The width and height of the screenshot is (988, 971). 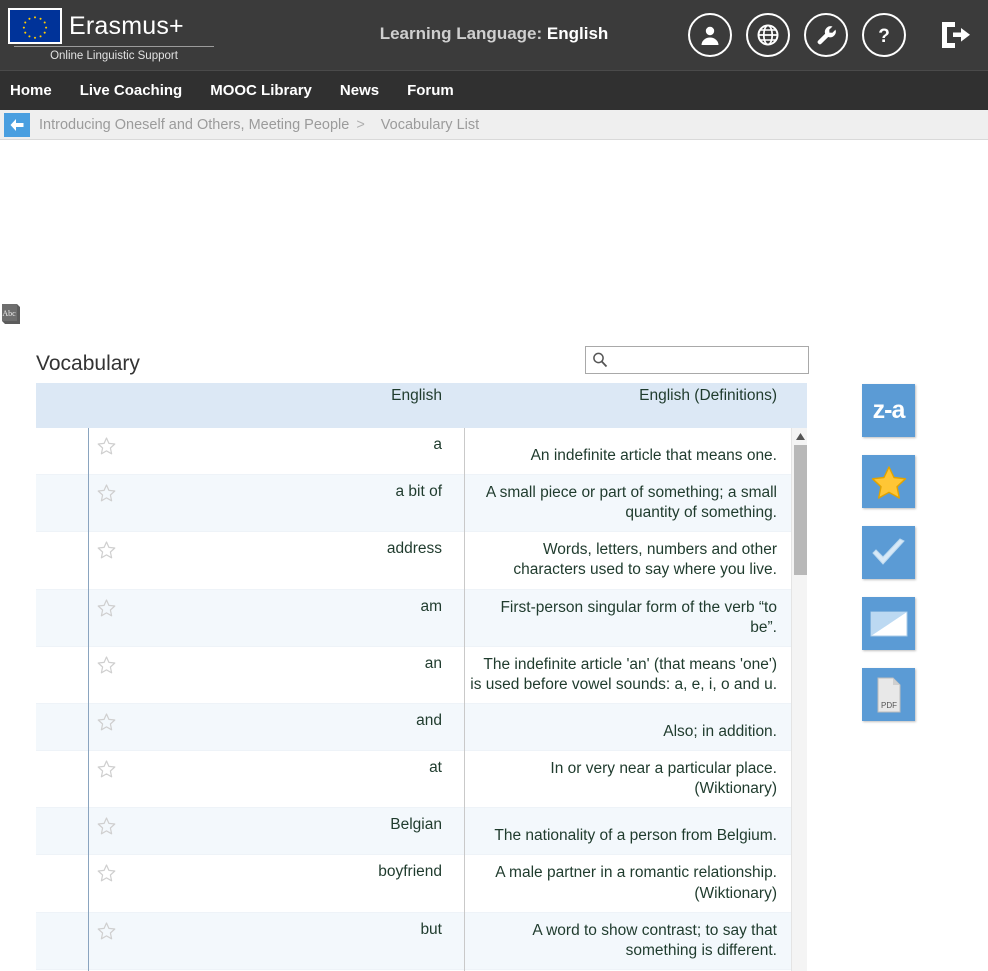 What do you see at coordinates (410, 872) in the screenshot?
I see `term-cell: boyfriend` at bounding box center [410, 872].